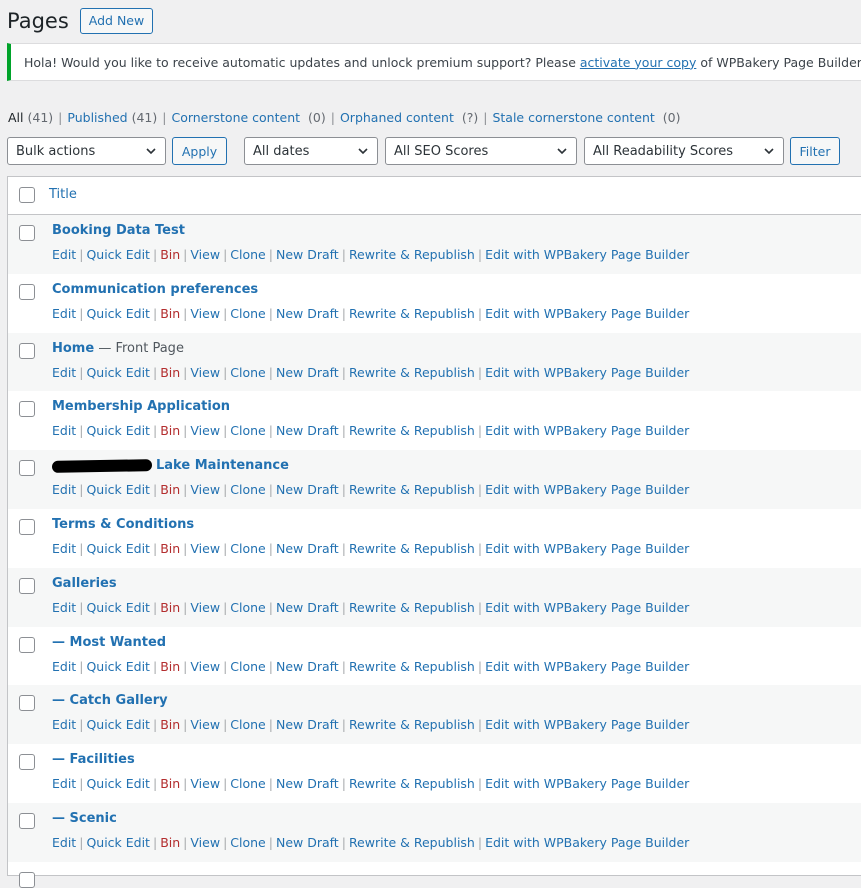  What do you see at coordinates (248, 117) in the screenshot?
I see `view-cornerstone: Cornerstone content (0)` at bounding box center [248, 117].